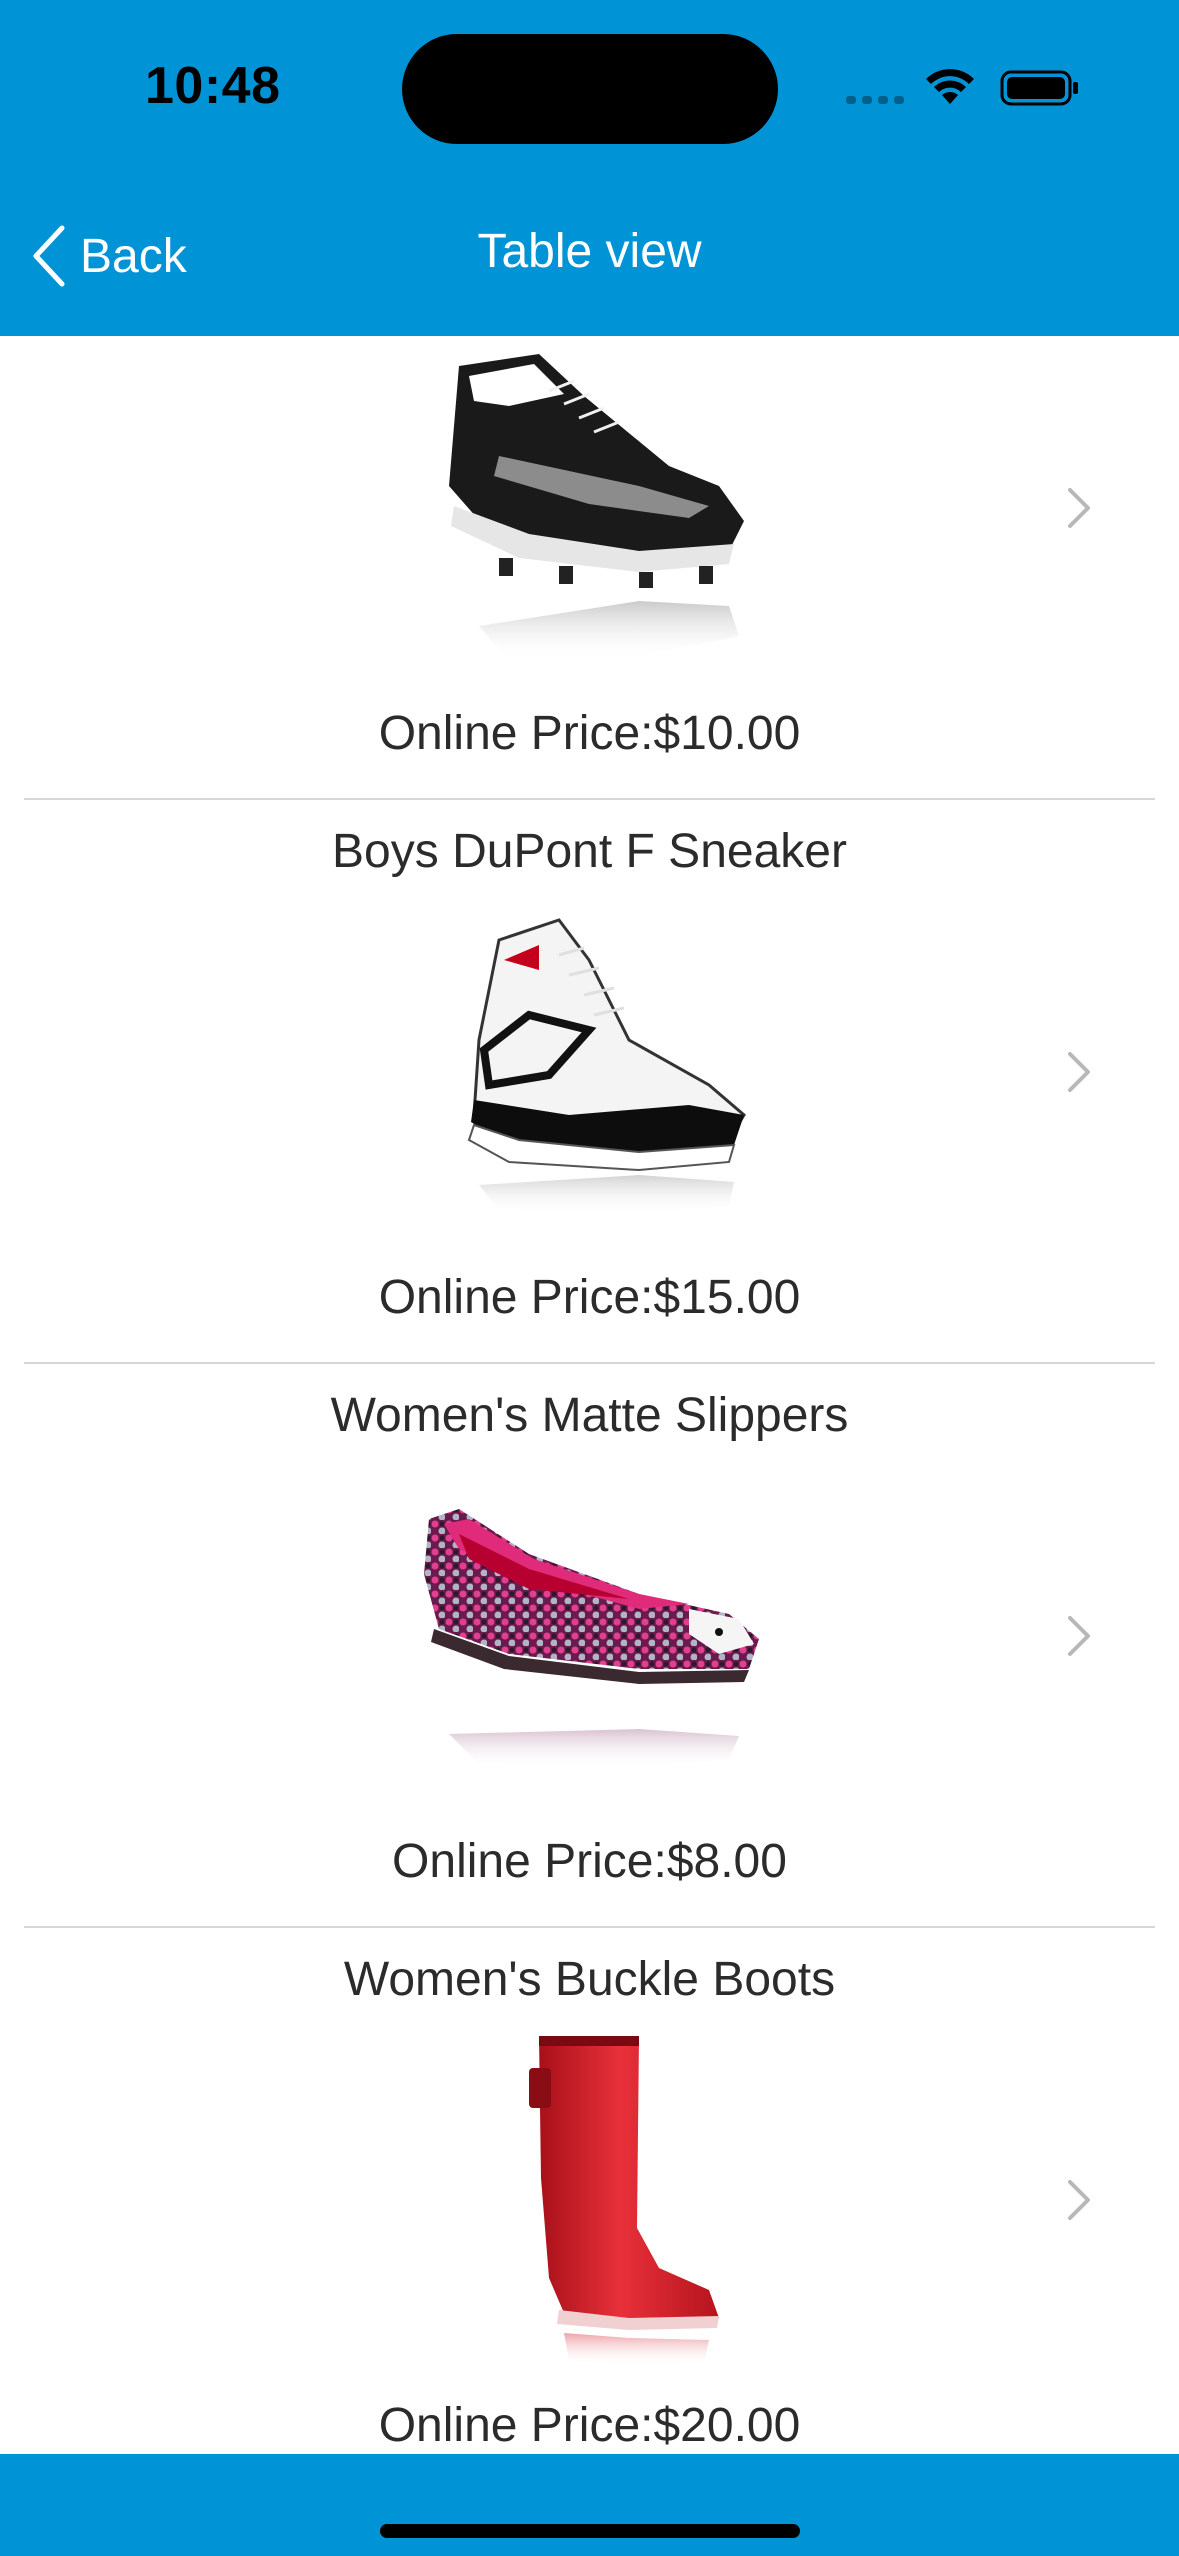 This screenshot has width=1179, height=2556. What do you see at coordinates (589, 1297) in the screenshot?
I see `product-price: Online Price:$15.00` at bounding box center [589, 1297].